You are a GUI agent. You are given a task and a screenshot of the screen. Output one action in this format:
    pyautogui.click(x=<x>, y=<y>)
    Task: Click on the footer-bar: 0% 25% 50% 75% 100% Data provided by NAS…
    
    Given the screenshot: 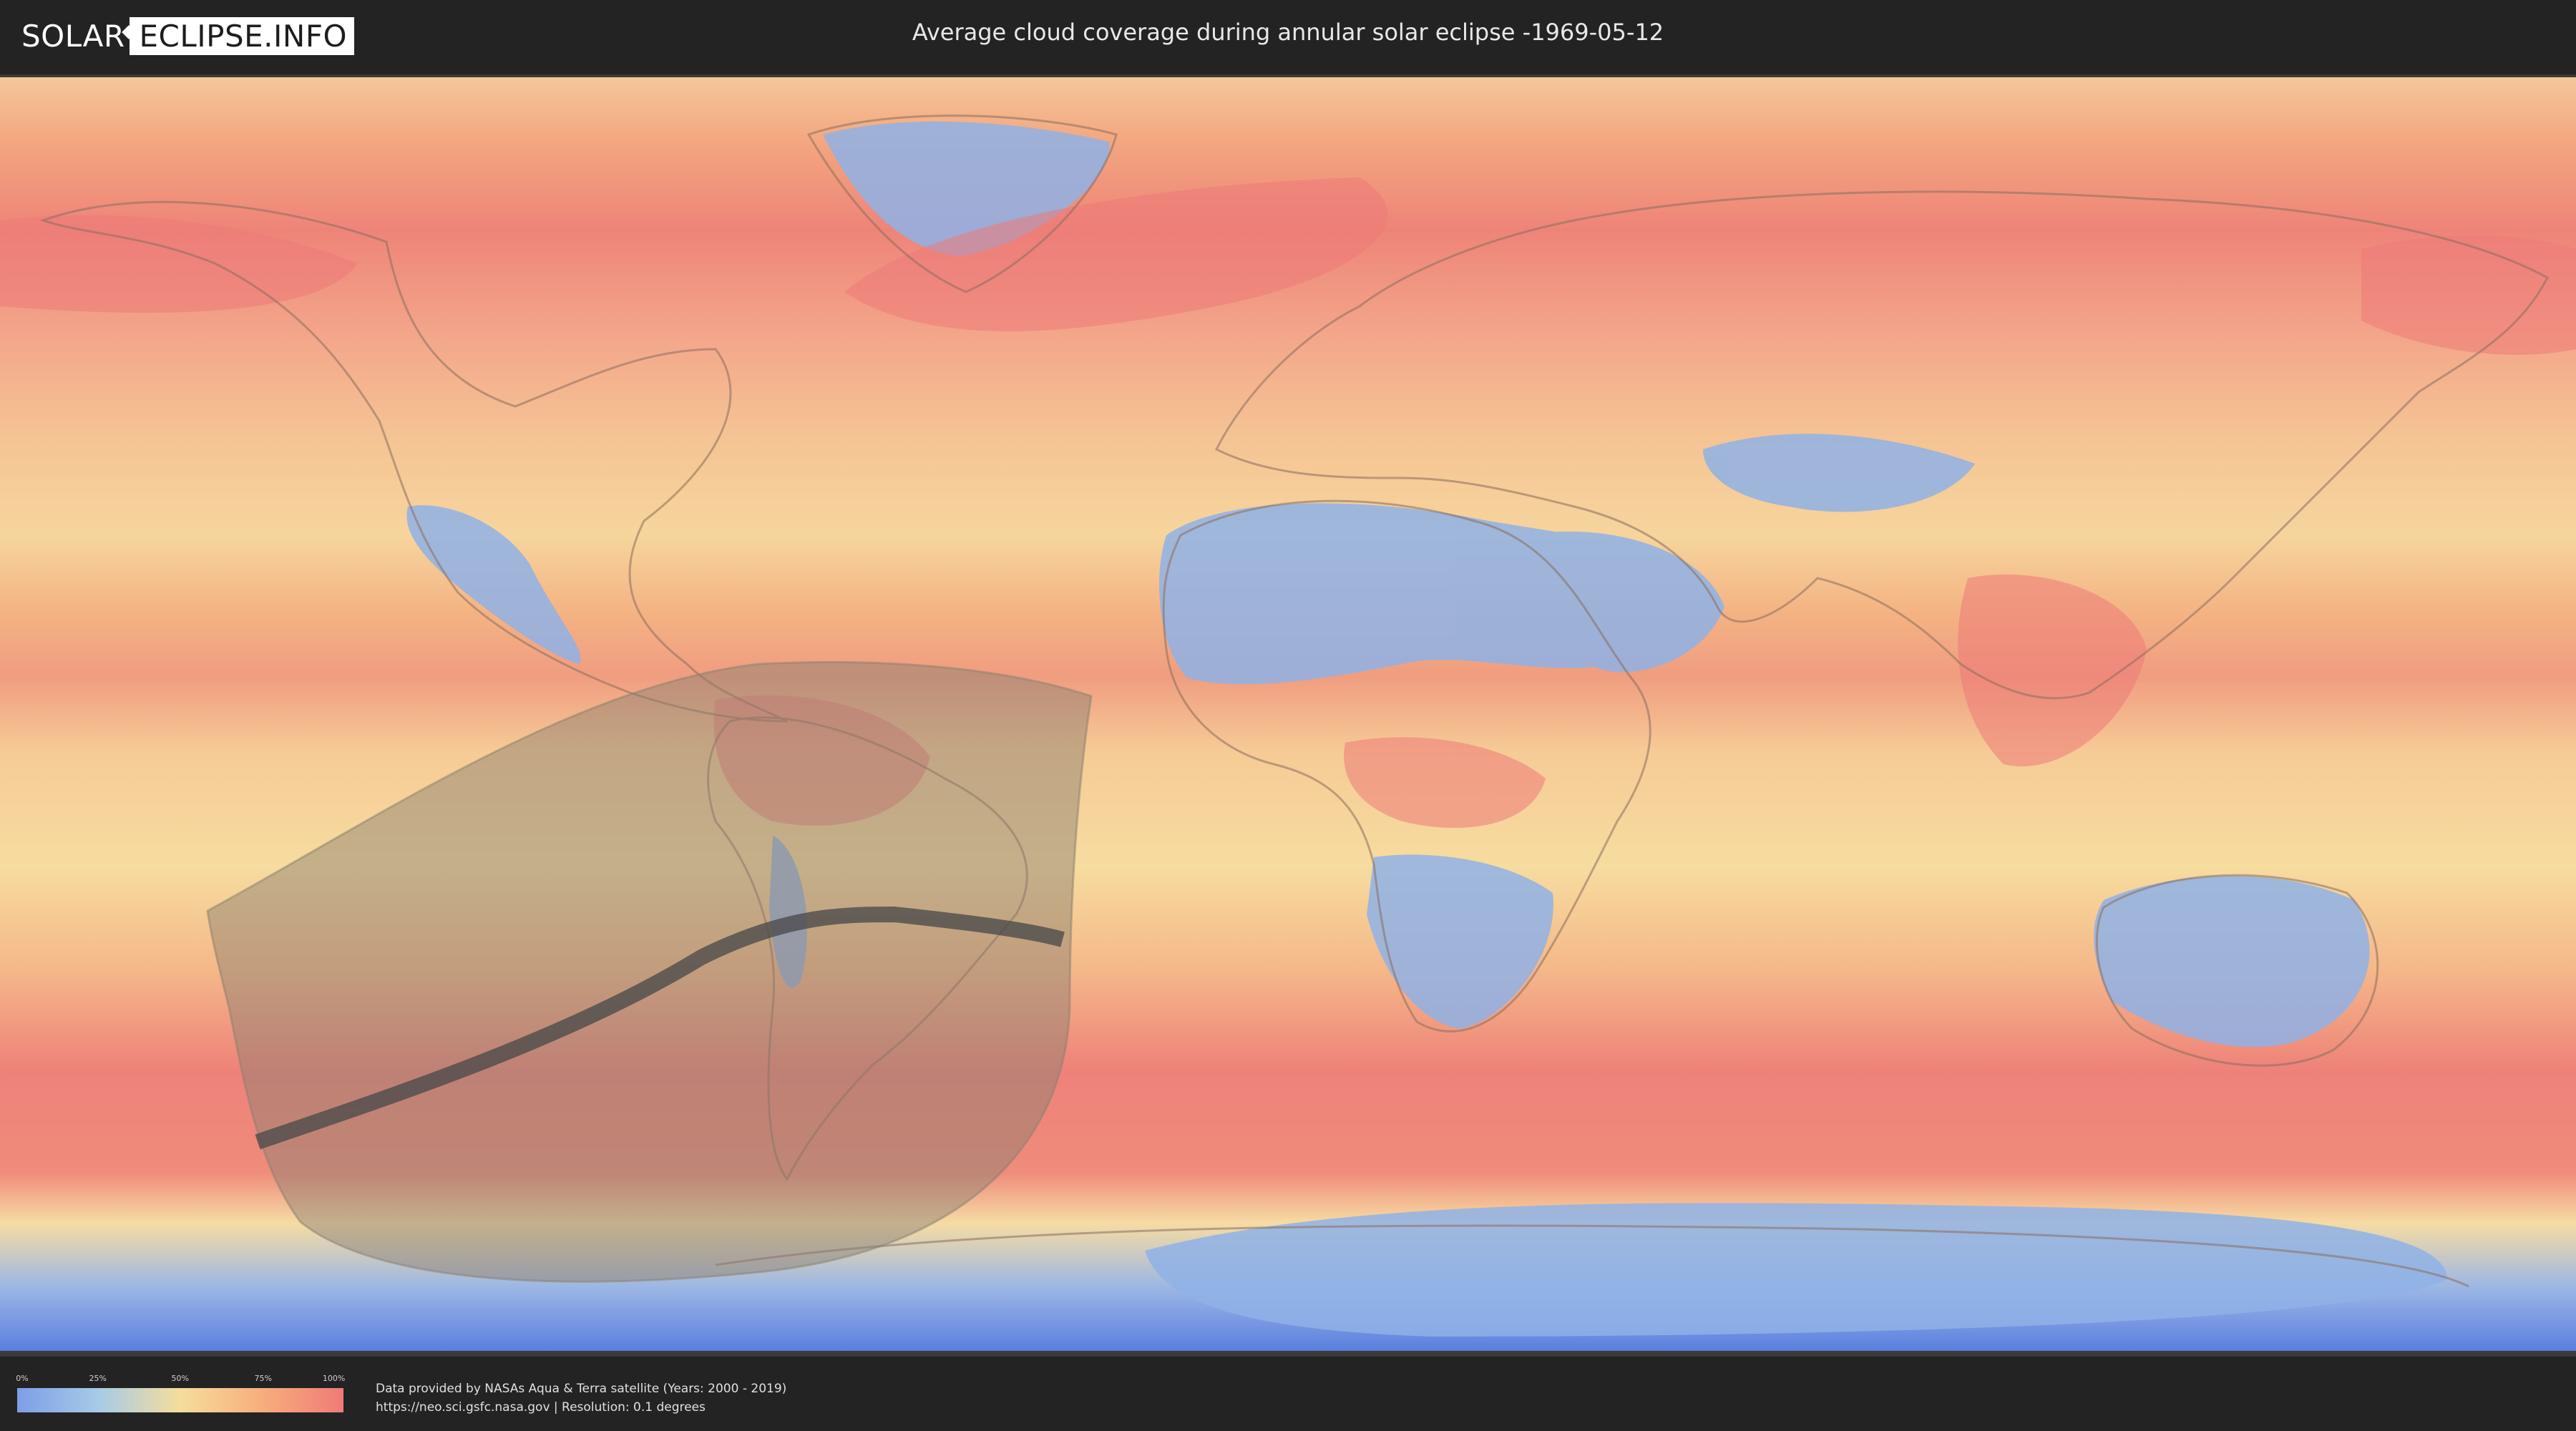 What is the action you would take?
    pyautogui.click(x=1288, y=1394)
    